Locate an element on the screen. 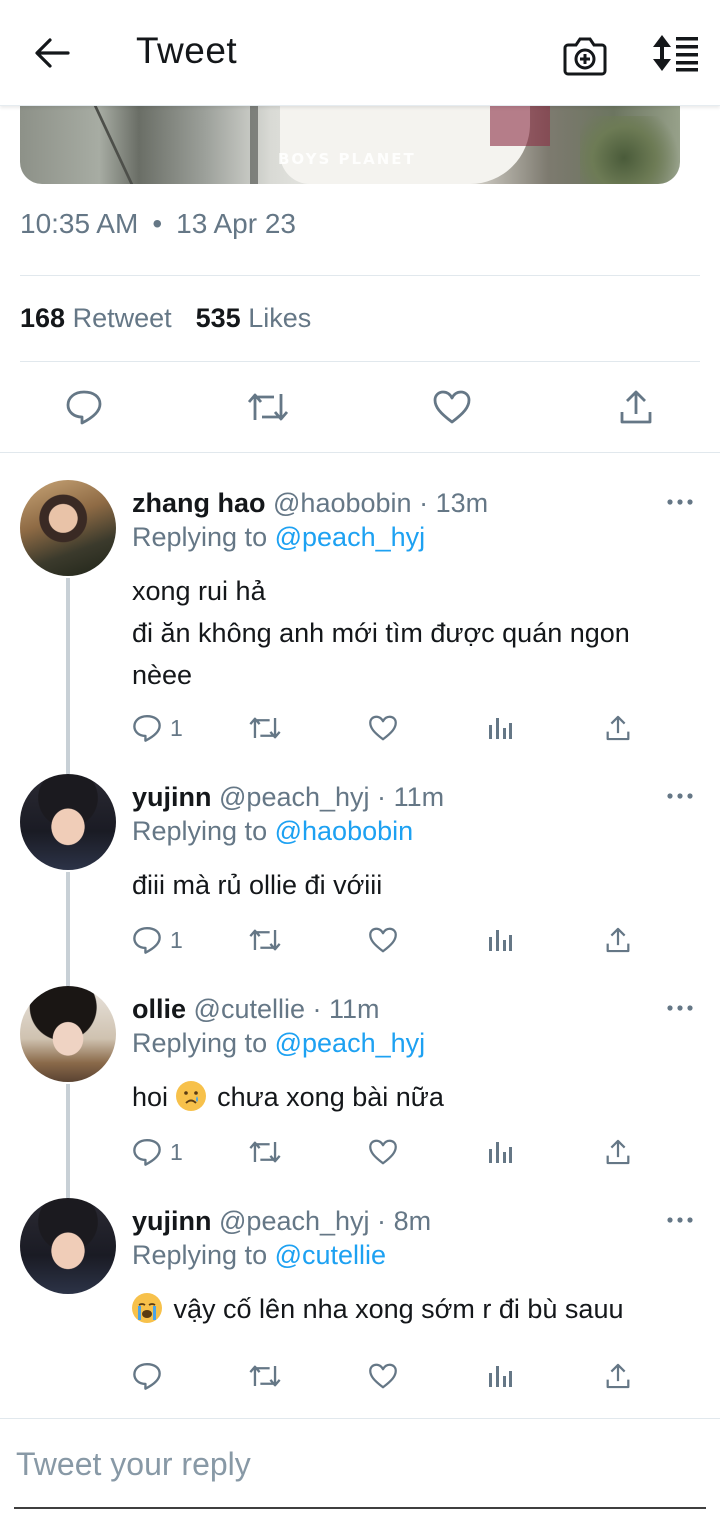 This screenshot has width=720, height=1515. reply-time: 8m is located at coordinates (412, 1221).